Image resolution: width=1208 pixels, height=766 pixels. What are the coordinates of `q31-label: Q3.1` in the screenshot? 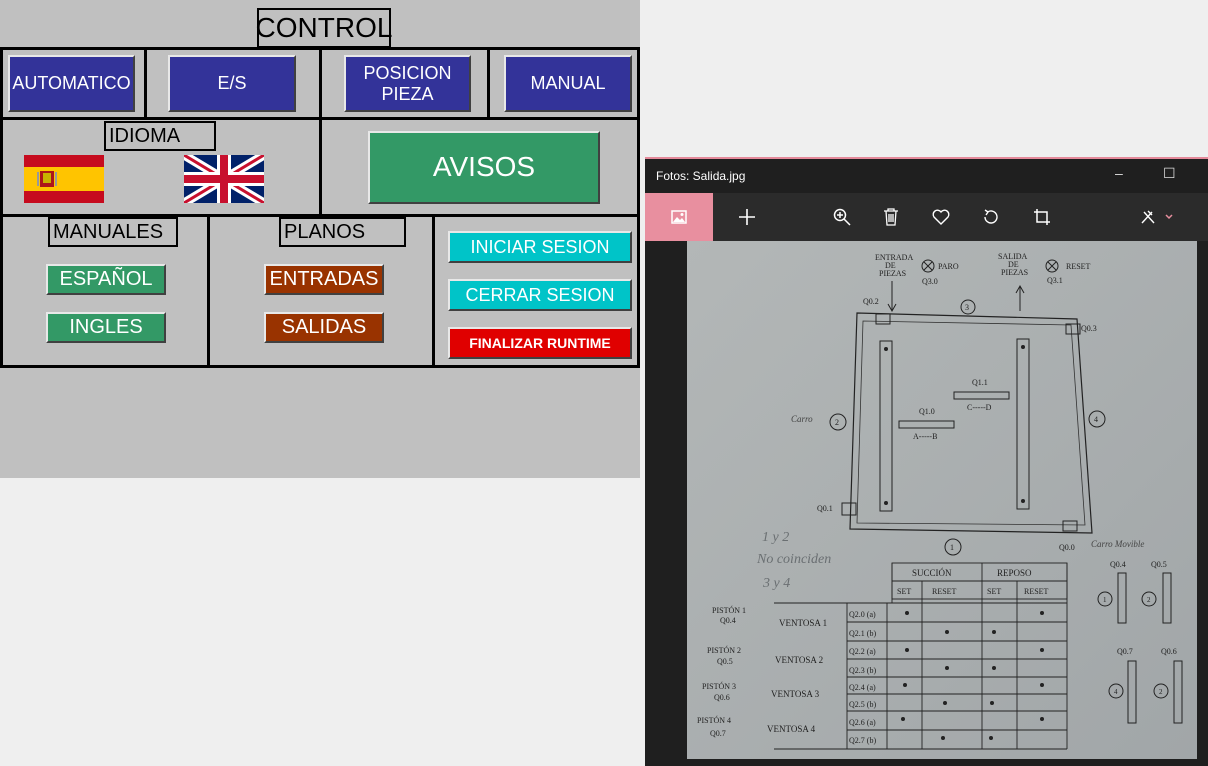 It's located at (1055, 280).